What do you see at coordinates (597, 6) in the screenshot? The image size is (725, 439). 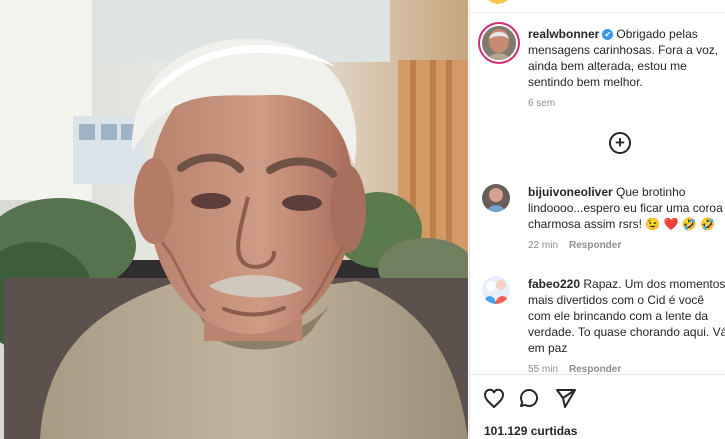 I see `top-strip` at bounding box center [597, 6].